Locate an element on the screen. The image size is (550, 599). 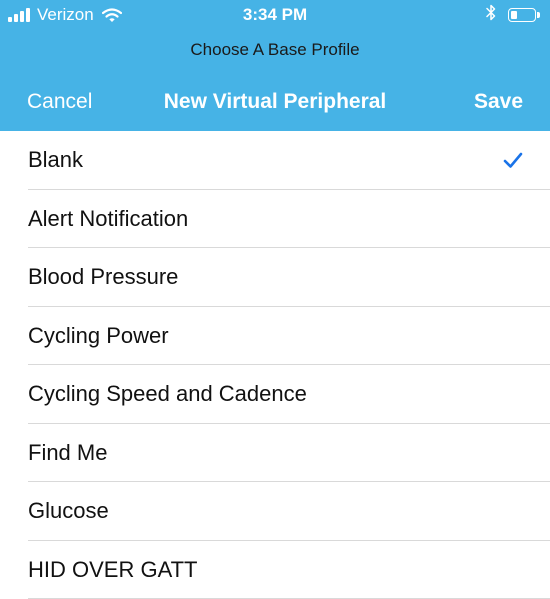
profile-label: Blood Pressure is located at coordinates (103, 277).